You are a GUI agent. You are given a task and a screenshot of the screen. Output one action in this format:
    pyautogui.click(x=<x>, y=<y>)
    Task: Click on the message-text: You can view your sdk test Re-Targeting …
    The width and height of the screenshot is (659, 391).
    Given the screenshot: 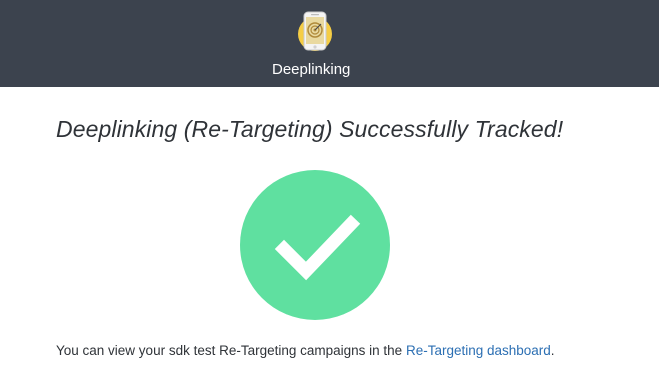 What is the action you would take?
    pyautogui.click(x=231, y=350)
    